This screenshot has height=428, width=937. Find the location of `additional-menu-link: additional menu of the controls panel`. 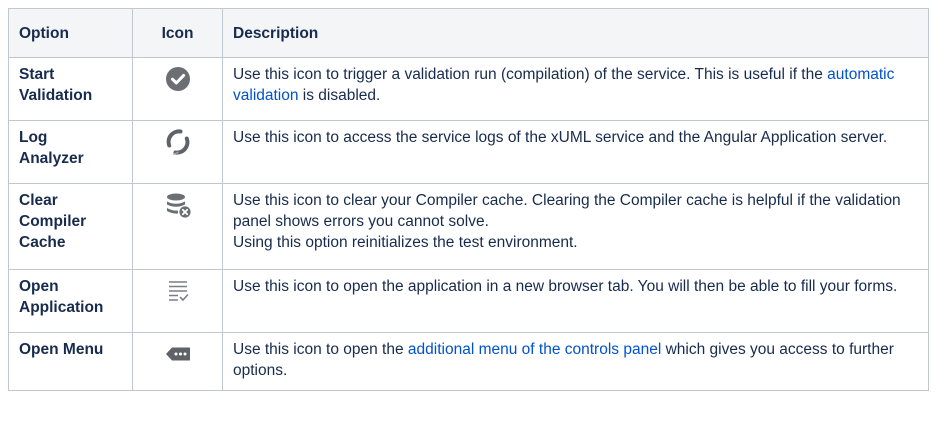

additional-menu-link: additional menu of the controls panel is located at coordinates (534, 349).